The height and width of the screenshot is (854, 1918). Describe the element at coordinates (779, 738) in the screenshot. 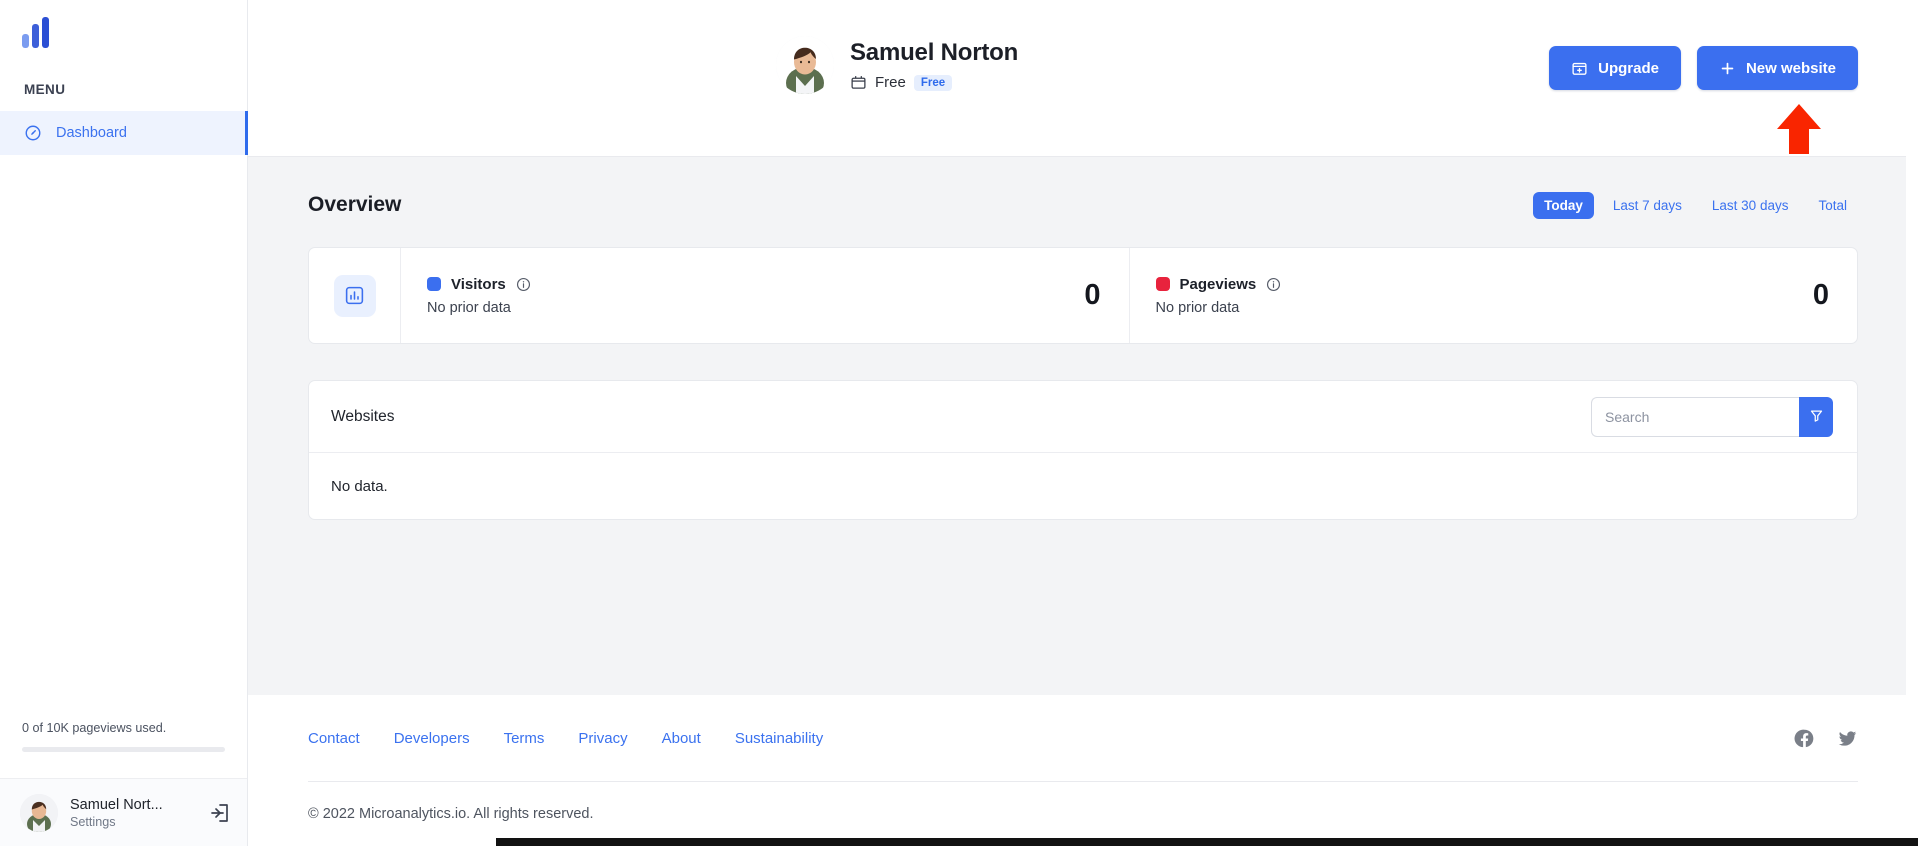

I see `footer-link-sustainability: Sustainability` at that location.